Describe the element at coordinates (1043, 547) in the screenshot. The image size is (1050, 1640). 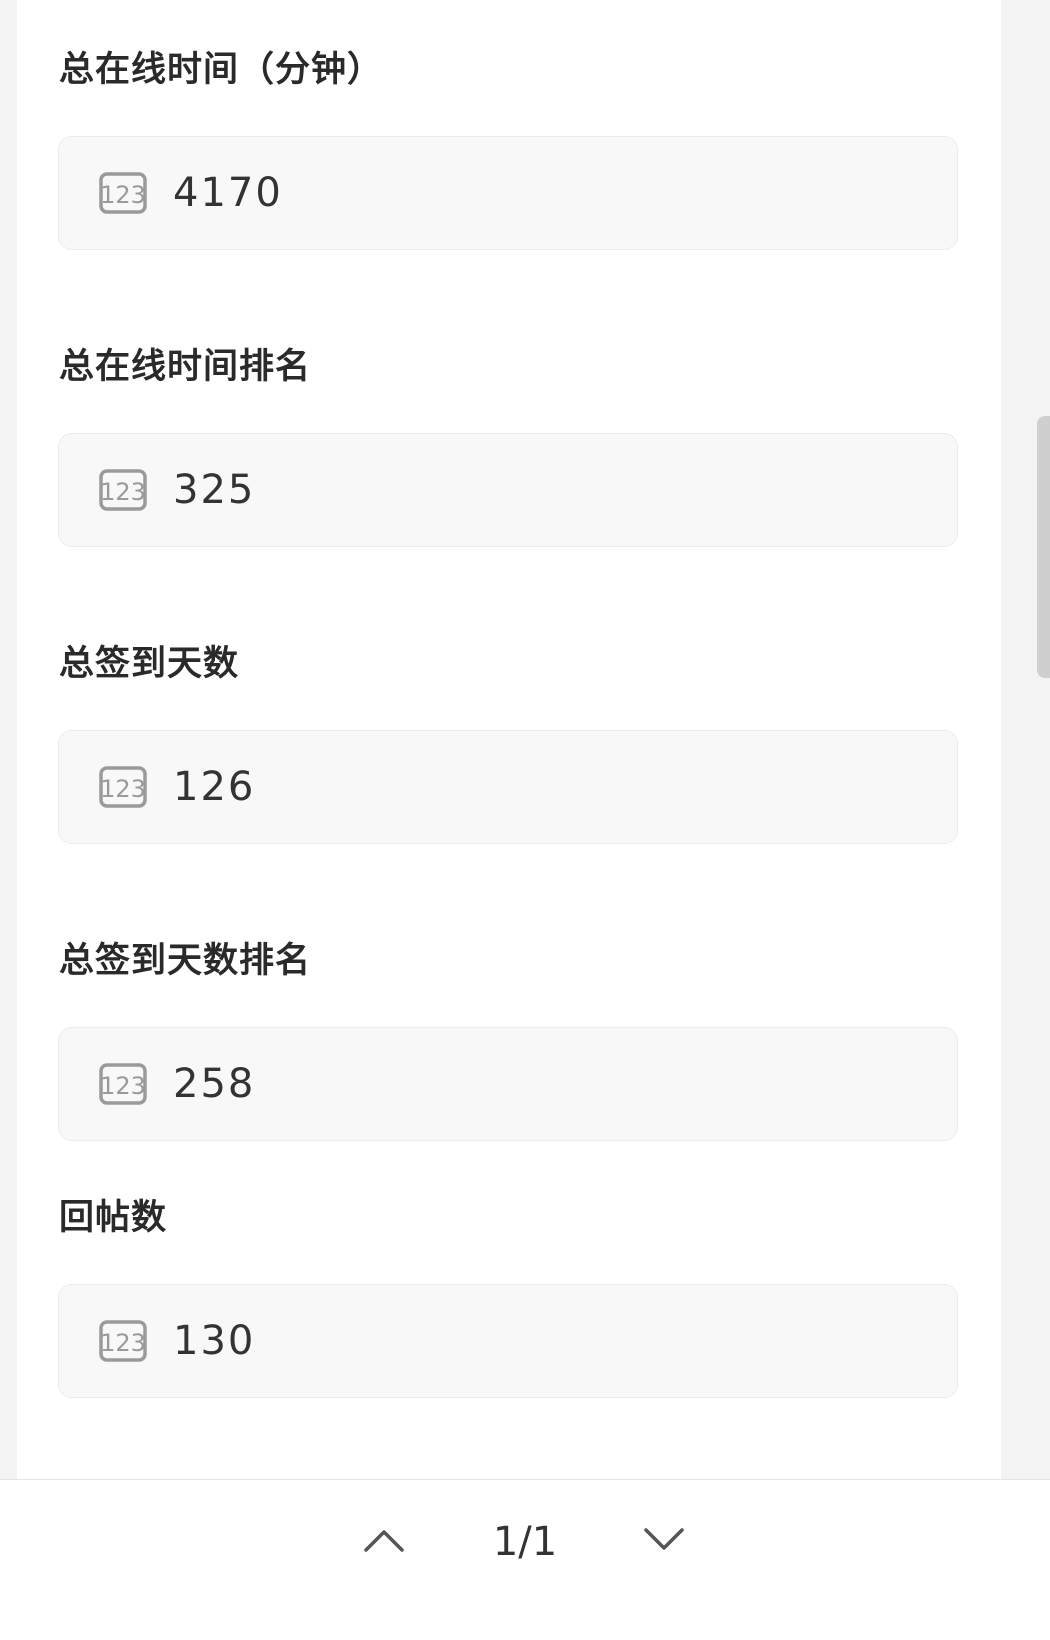
I see `scrollbar-thumb` at that location.